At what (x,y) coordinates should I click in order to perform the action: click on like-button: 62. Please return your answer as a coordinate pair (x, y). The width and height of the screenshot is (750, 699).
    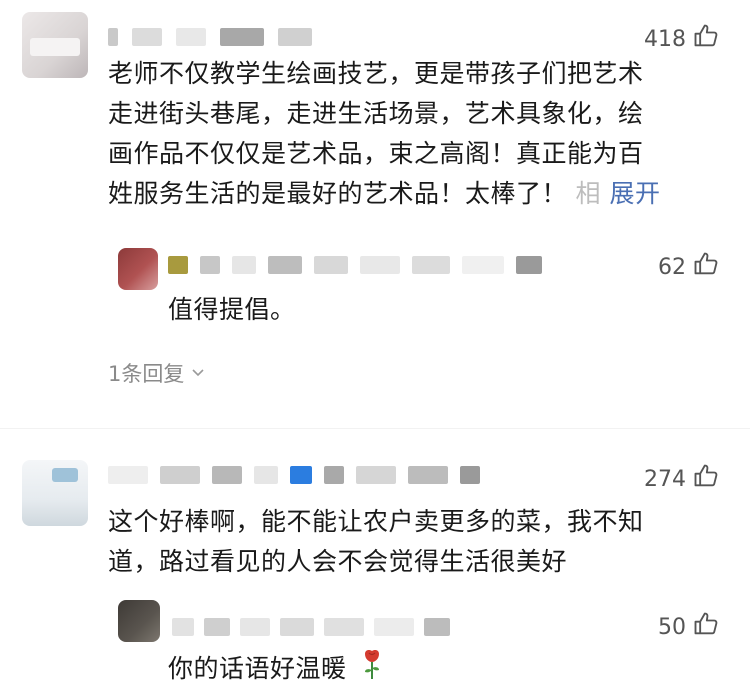
    Looking at the image, I should click on (689, 267).